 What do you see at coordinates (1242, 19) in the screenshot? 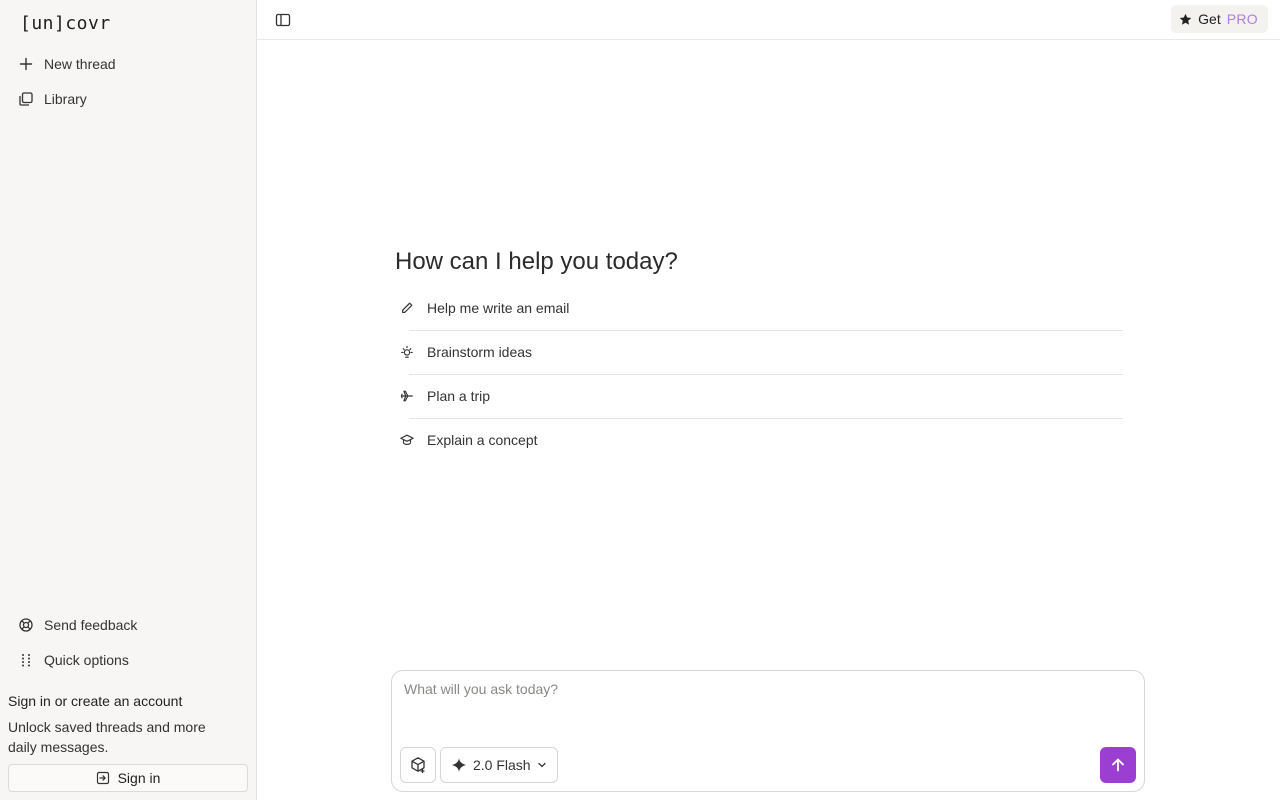
I see `pro-label: PRO` at bounding box center [1242, 19].